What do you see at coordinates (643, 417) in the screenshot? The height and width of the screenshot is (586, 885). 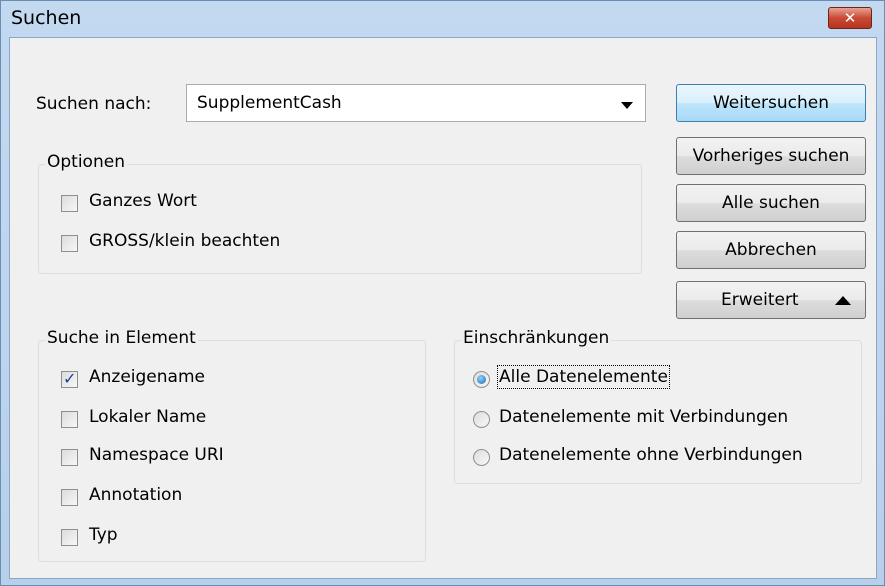 I see `with-connections-label: Datenelemente mit Verbindungen` at bounding box center [643, 417].